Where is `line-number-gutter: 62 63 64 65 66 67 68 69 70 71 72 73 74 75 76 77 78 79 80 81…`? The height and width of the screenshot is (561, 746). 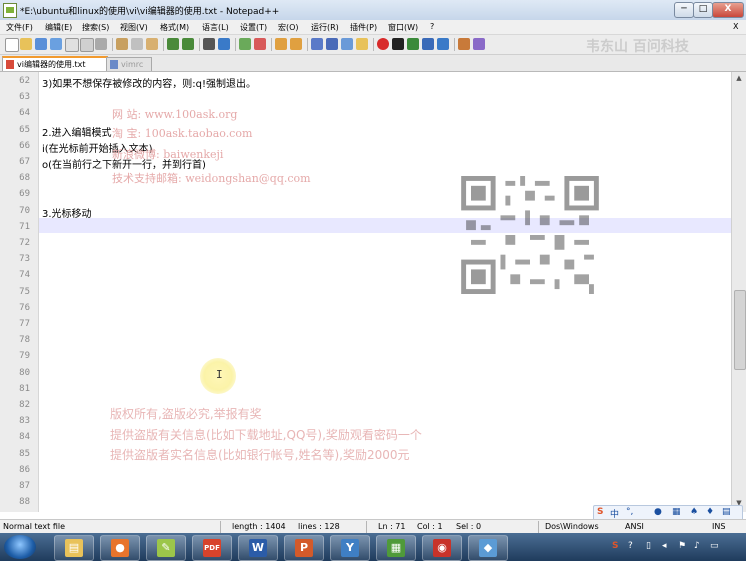 line-number-gutter: 62 63 64 65 66 67 68 69 70 71 72 73 74 75 76 77 78 79 80 81… is located at coordinates (19, 292).